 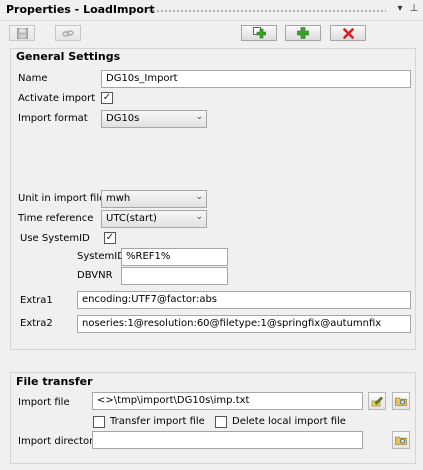 I want to click on drag-grip, so click(x=267, y=11).